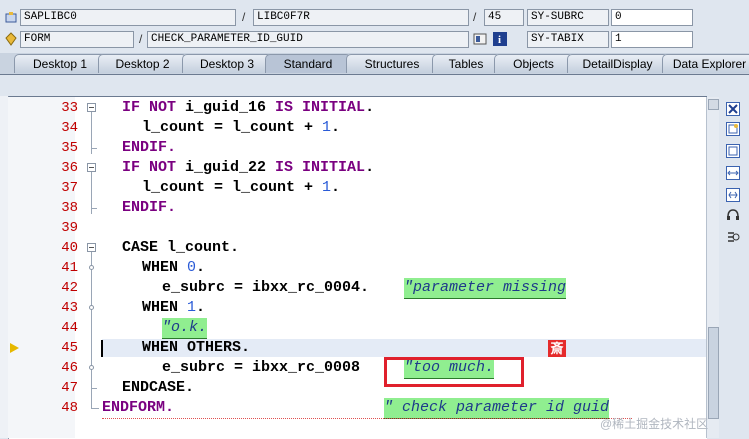  What do you see at coordinates (466, 63) in the screenshot?
I see `tab-tables: Tables` at bounding box center [466, 63].